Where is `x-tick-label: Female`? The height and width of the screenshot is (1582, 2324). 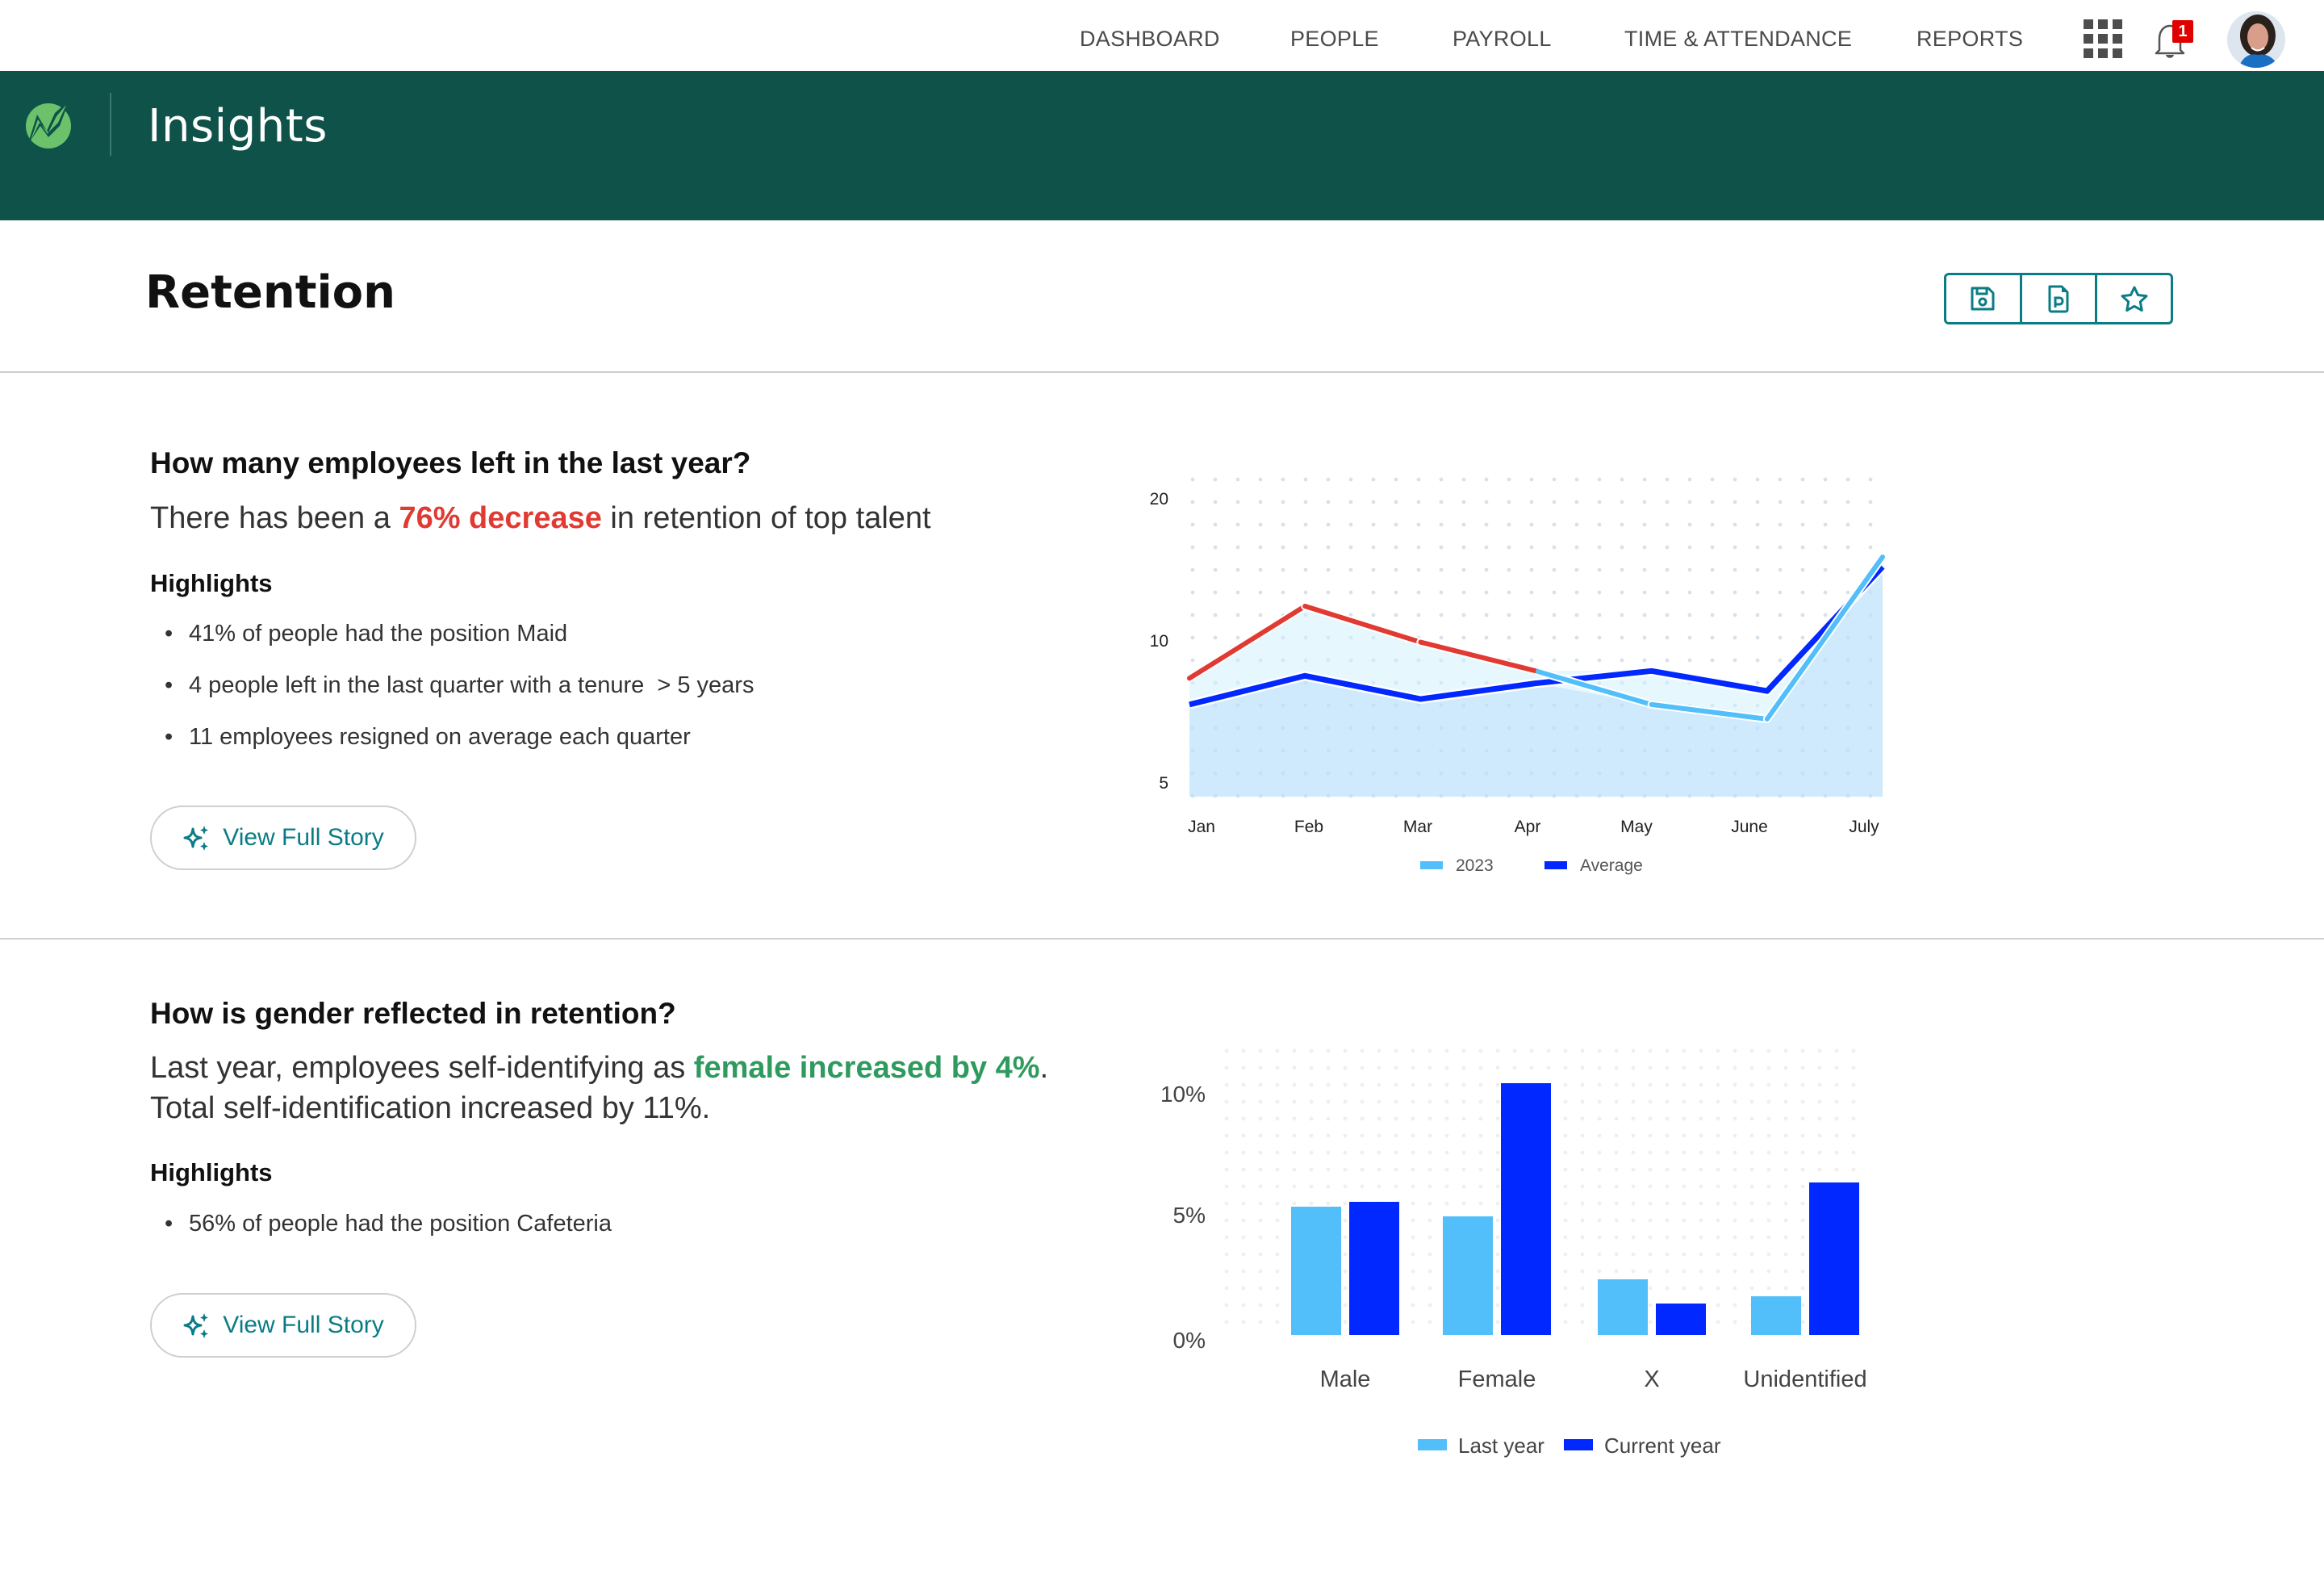 x-tick-label: Female is located at coordinates (1497, 1379).